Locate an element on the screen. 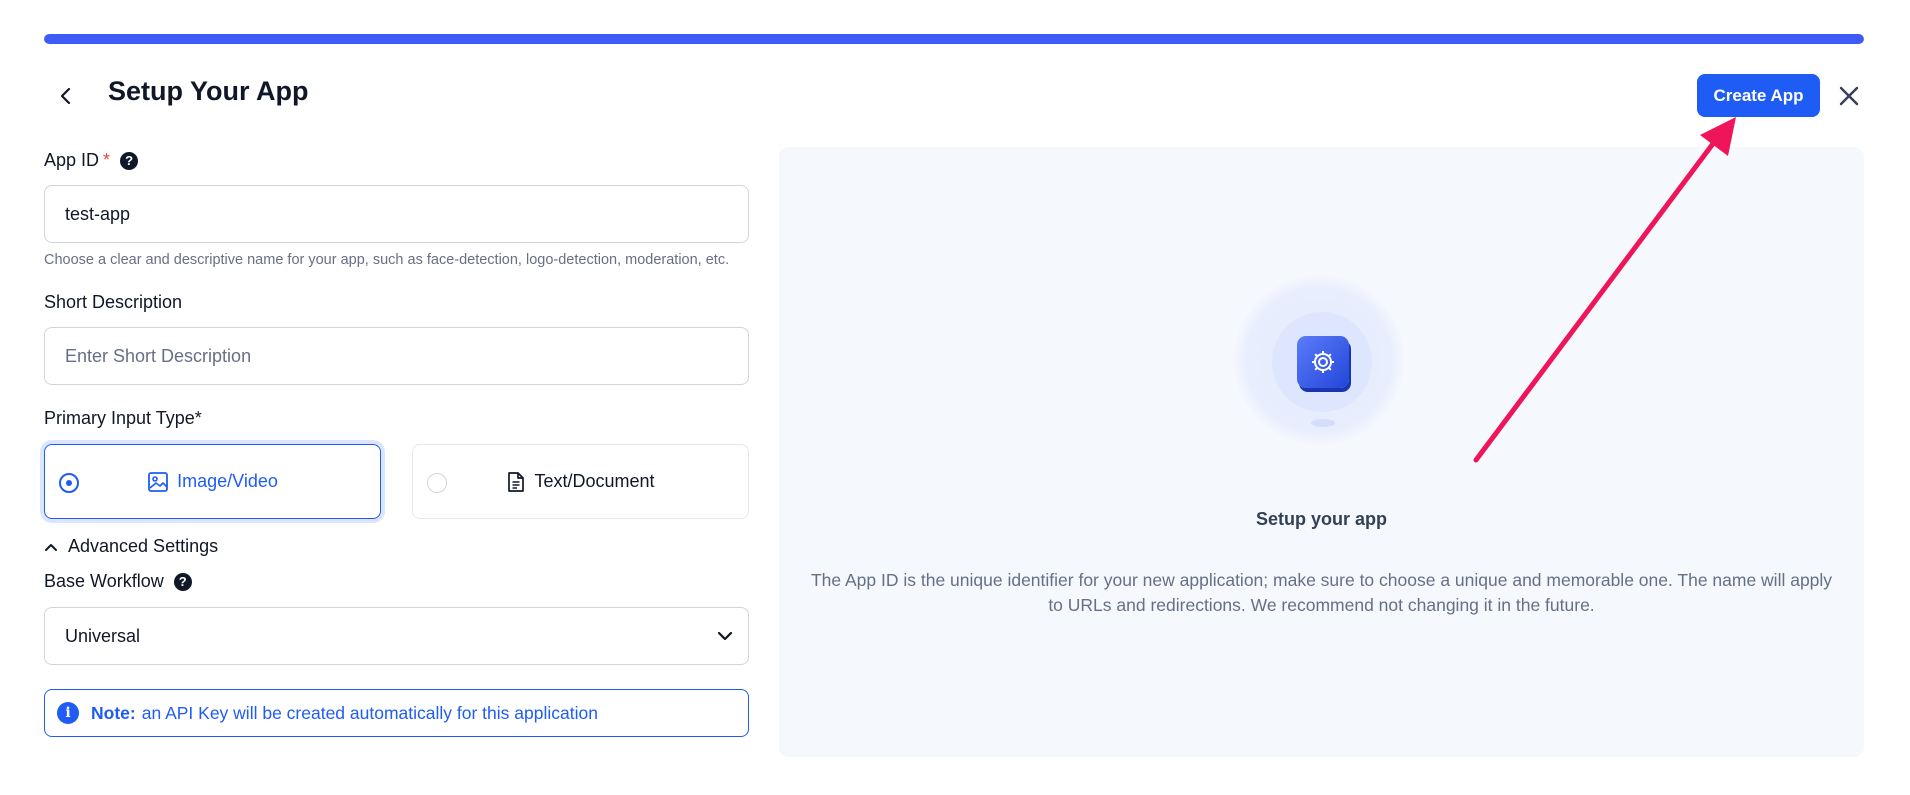 The width and height of the screenshot is (1910, 795). advanced-settings-toggle: Advanced Settings is located at coordinates (131, 546).